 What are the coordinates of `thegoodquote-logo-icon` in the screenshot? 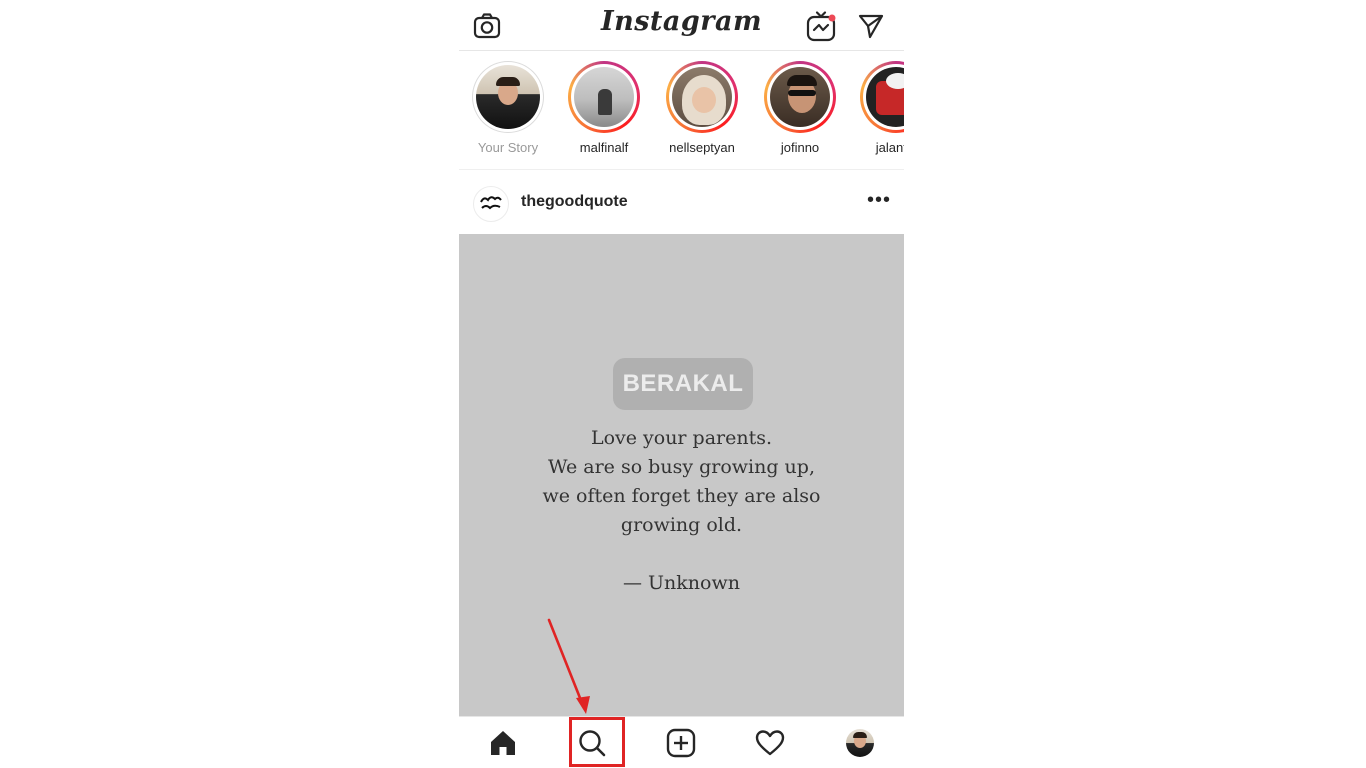 It's located at (491, 203).